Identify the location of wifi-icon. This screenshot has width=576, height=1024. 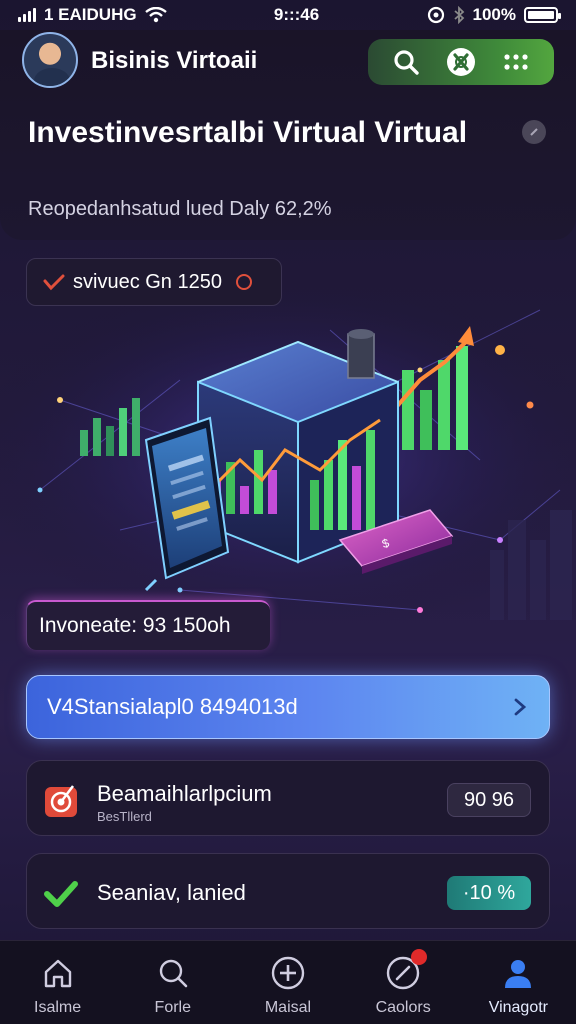
(155, 15).